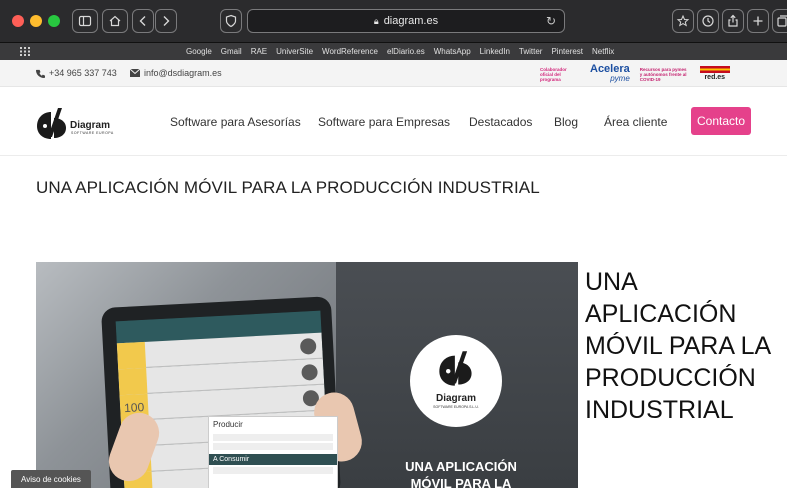 This screenshot has height=488, width=787. I want to click on share-button, so click(733, 21).